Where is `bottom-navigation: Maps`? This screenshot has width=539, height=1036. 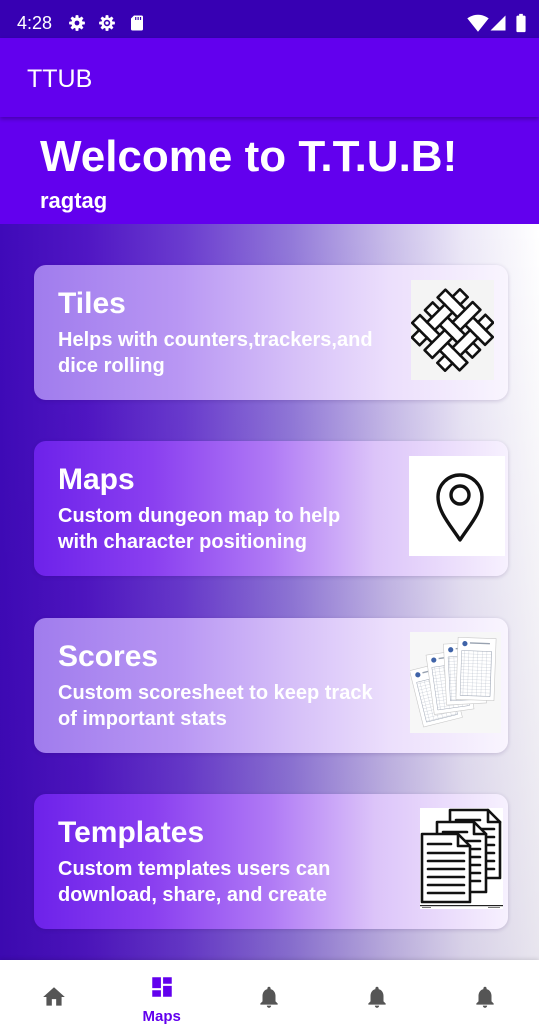
bottom-navigation: Maps is located at coordinates (269, 998).